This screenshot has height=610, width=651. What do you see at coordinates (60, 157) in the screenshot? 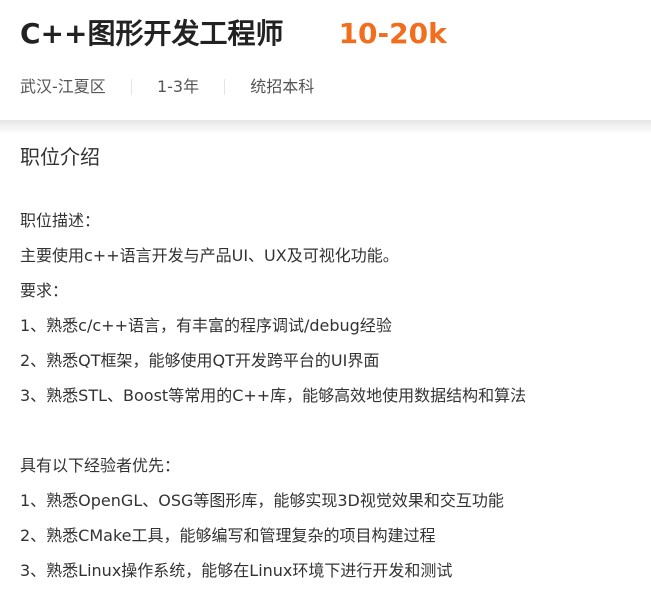
I see `section-title: 职位介绍` at bounding box center [60, 157].